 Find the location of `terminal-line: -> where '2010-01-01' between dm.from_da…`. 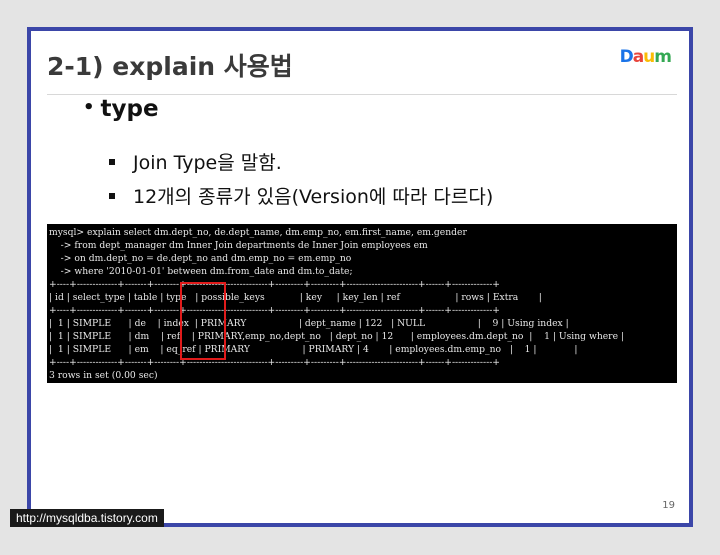

terminal-line: -> where '2010-01-01' between dm.from_da… is located at coordinates (201, 271).